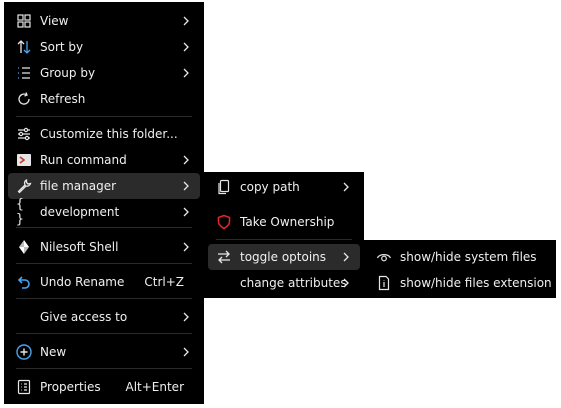 This screenshot has height=408, width=561. What do you see at coordinates (104, 387) in the screenshot?
I see `menu-item-properties: Properties Alt+Enter` at bounding box center [104, 387].